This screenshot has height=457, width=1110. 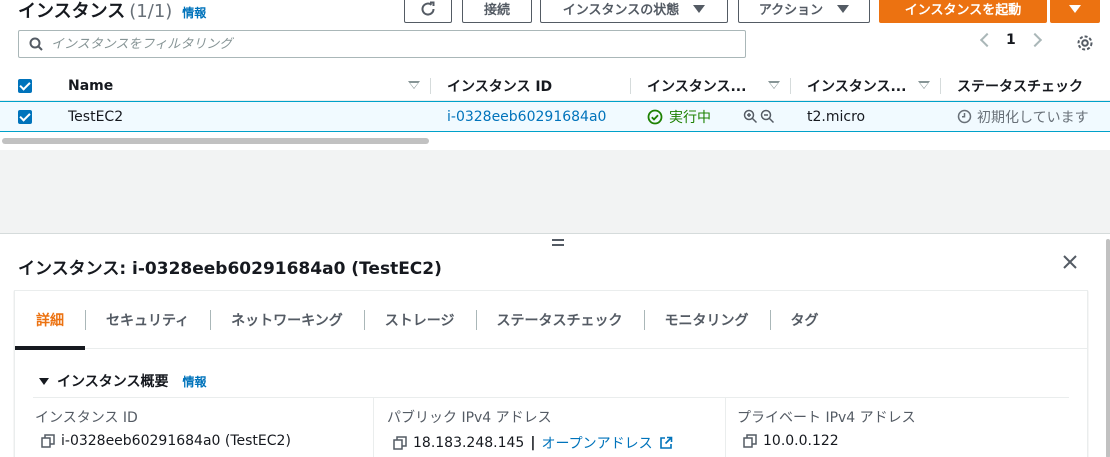 I want to click on row-checkbox, so click(x=25, y=116).